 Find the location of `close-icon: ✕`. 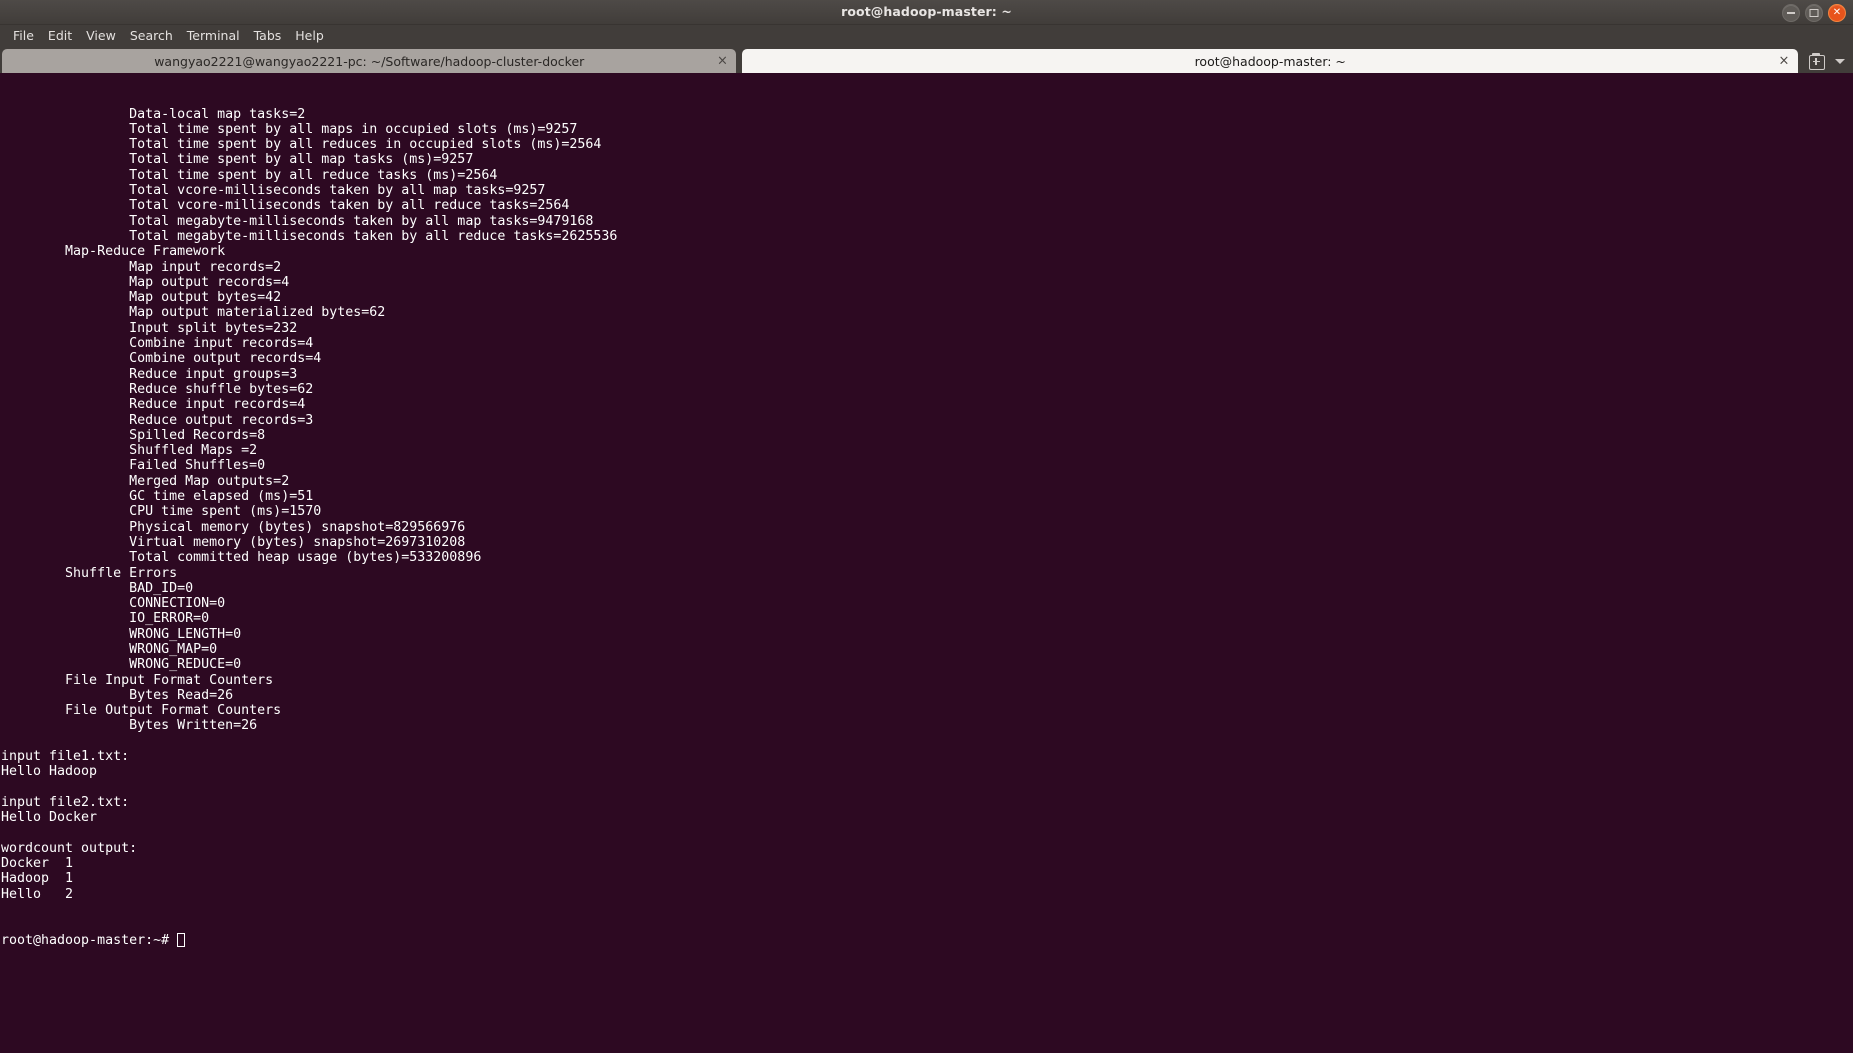

close-icon: ✕ is located at coordinates (1837, 12).